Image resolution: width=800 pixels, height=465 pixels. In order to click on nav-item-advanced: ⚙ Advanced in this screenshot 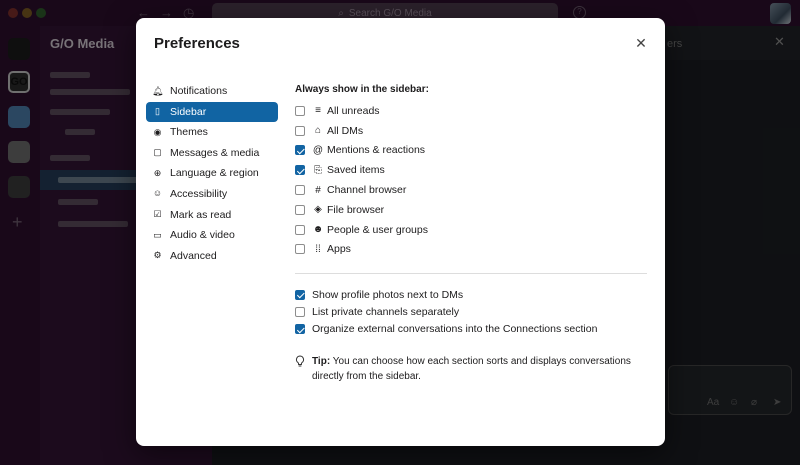, I will do `click(212, 256)`.